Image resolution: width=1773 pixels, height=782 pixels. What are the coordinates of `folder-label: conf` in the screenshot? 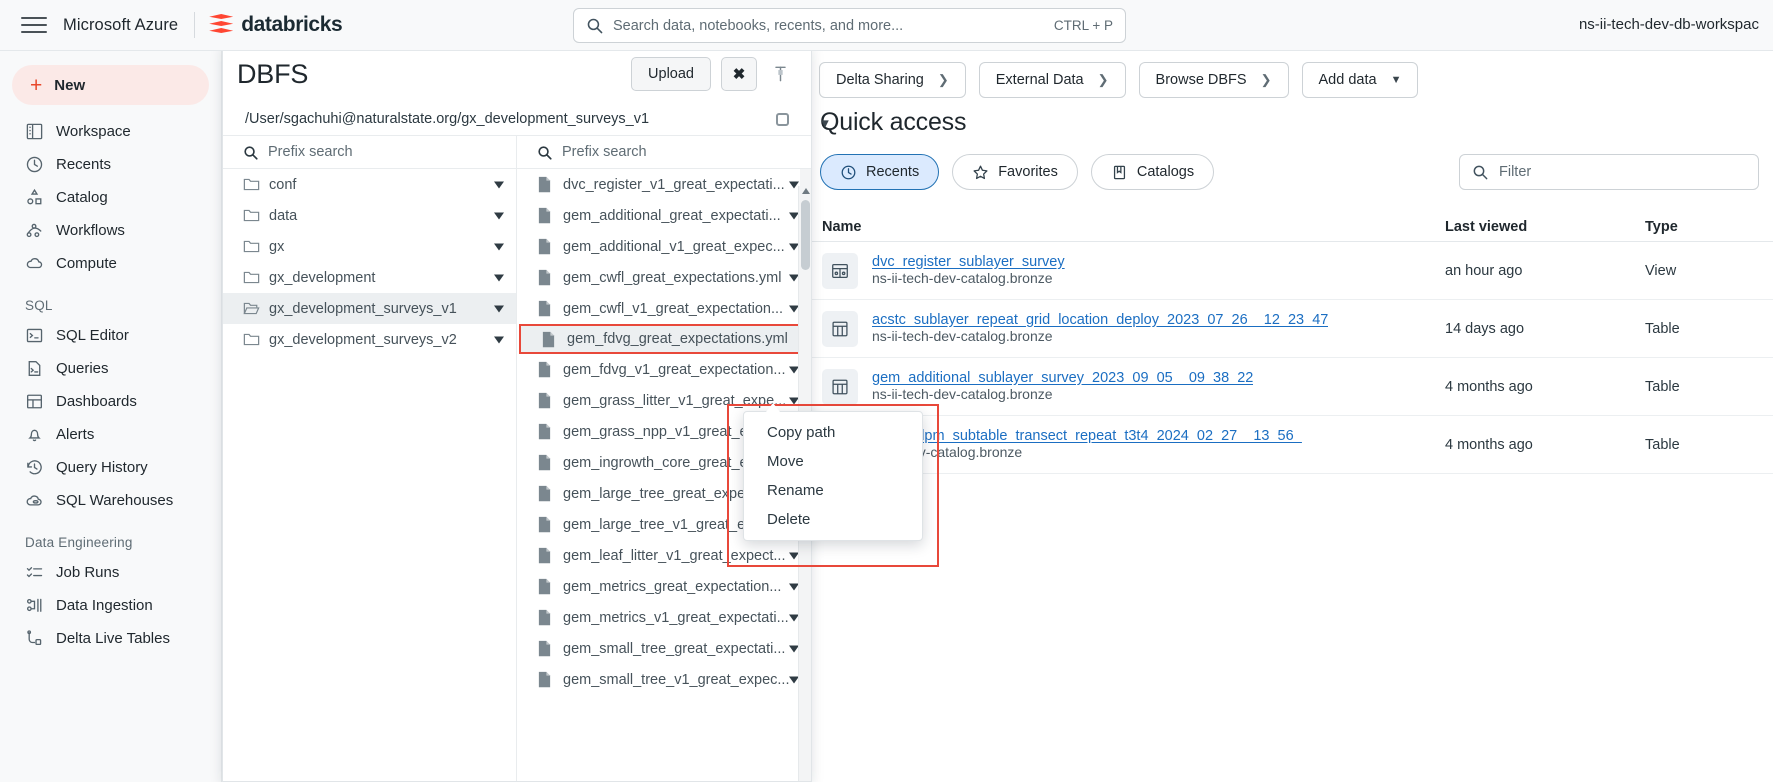 It's located at (283, 184).